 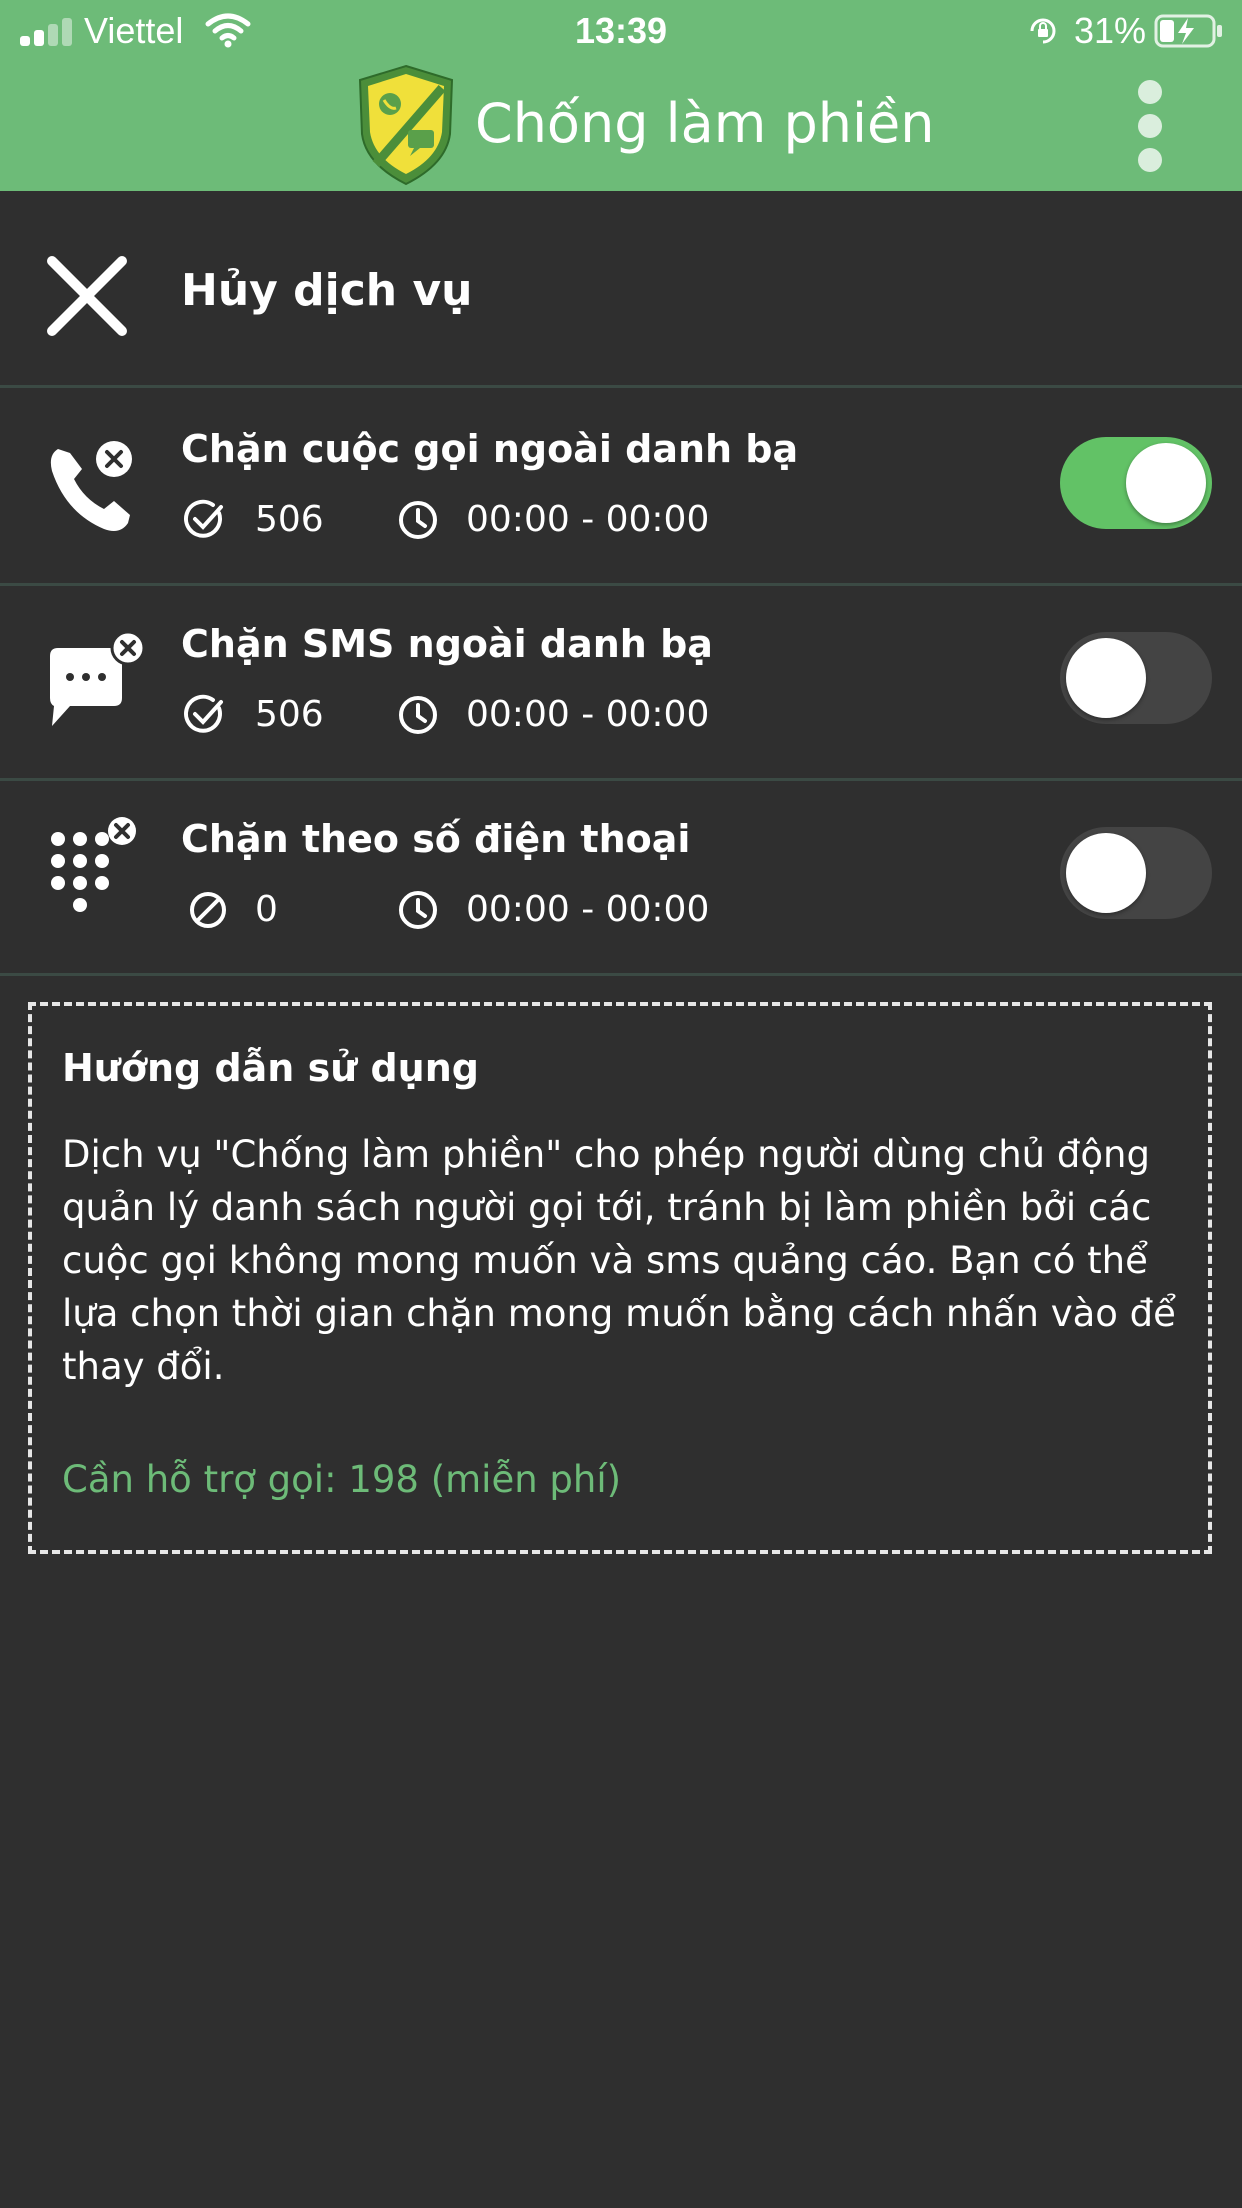 I want to click on cancel-service-row: Hủy dịch vụ, so click(x=621, y=289).